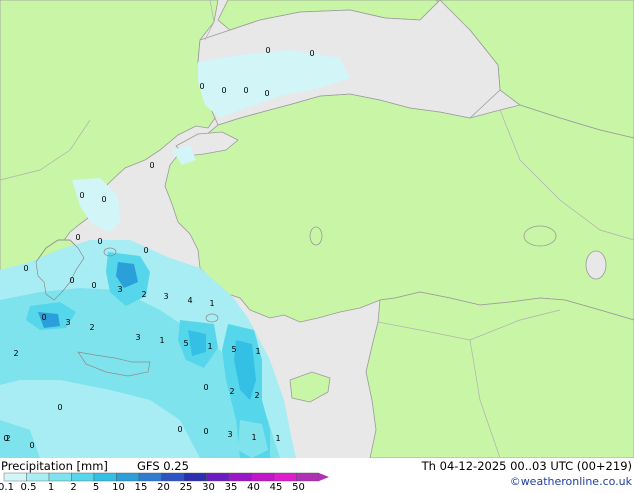 This screenshot has height=493, width=634. Describe the element at coordinates (51, 487) in the screenshot. I see `scale-level-label: 1` at that location.